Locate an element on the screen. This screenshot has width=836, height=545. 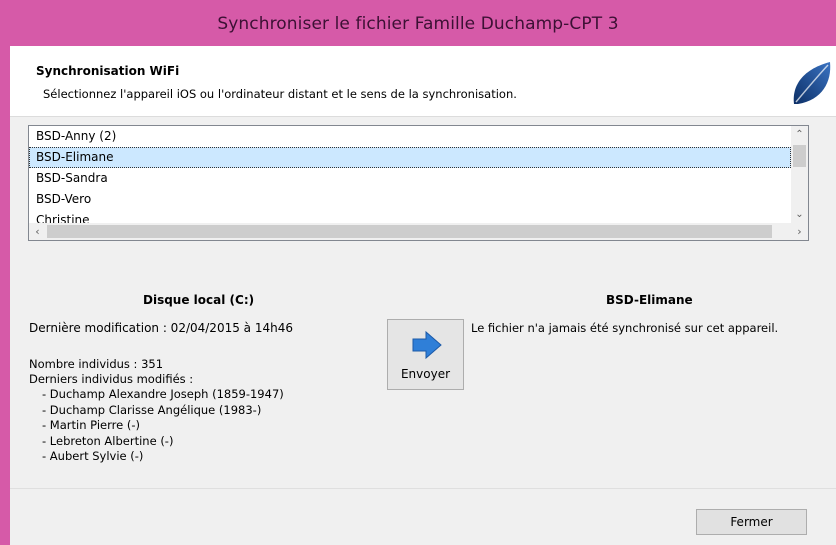
scroll-up-icon: ⌃ is located at coordinates (799, 134).